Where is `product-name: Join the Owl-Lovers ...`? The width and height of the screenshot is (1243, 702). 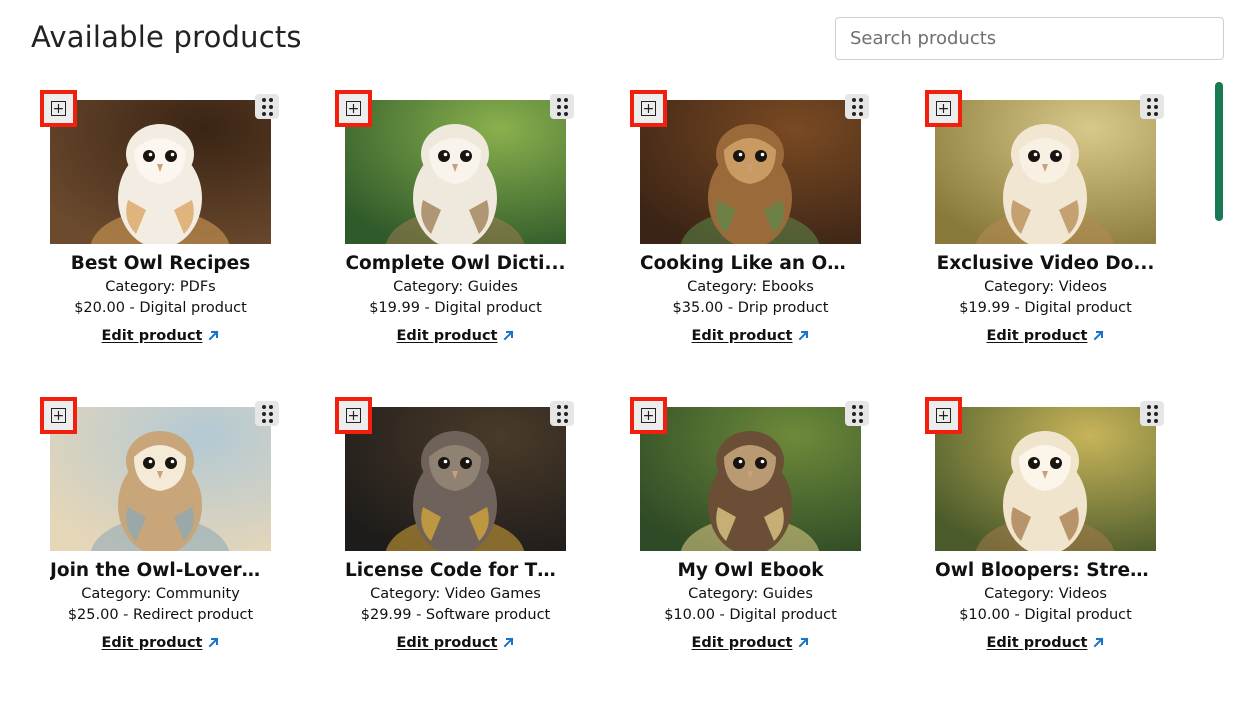 product-name: Join the Owl-Lovers ... is located at coordinates (160, 570).